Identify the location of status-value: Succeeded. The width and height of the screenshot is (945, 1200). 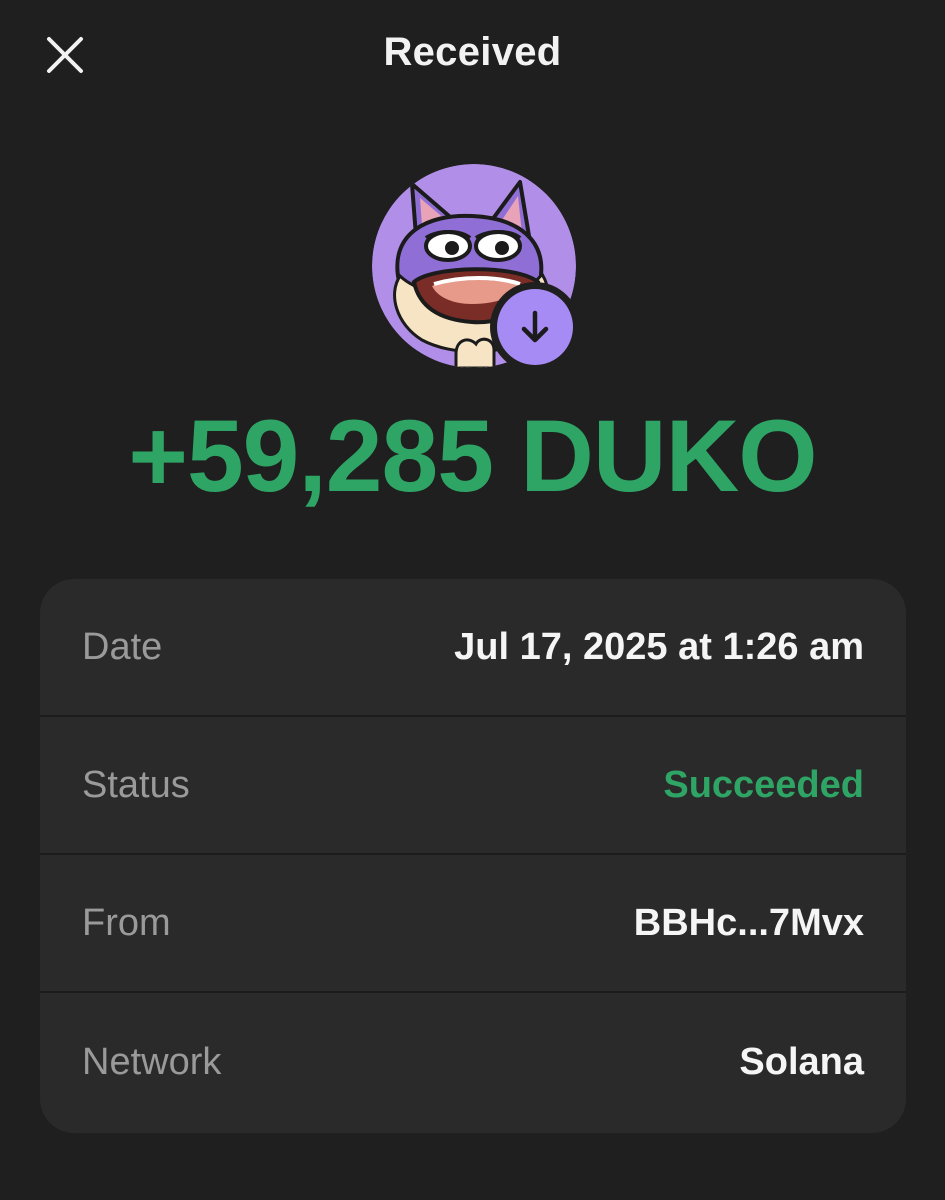
(763, 784).